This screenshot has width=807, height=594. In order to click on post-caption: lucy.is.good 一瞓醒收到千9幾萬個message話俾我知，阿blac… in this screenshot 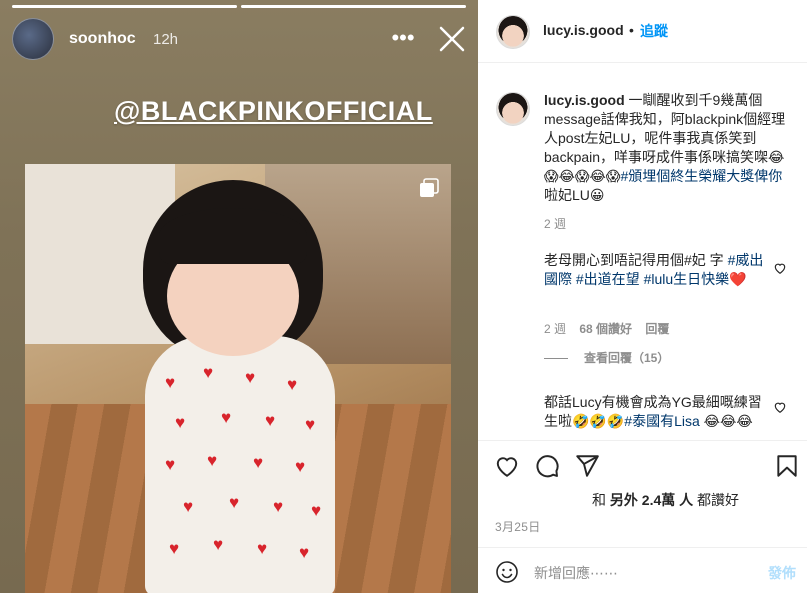, I will do `click(670, 148)`.